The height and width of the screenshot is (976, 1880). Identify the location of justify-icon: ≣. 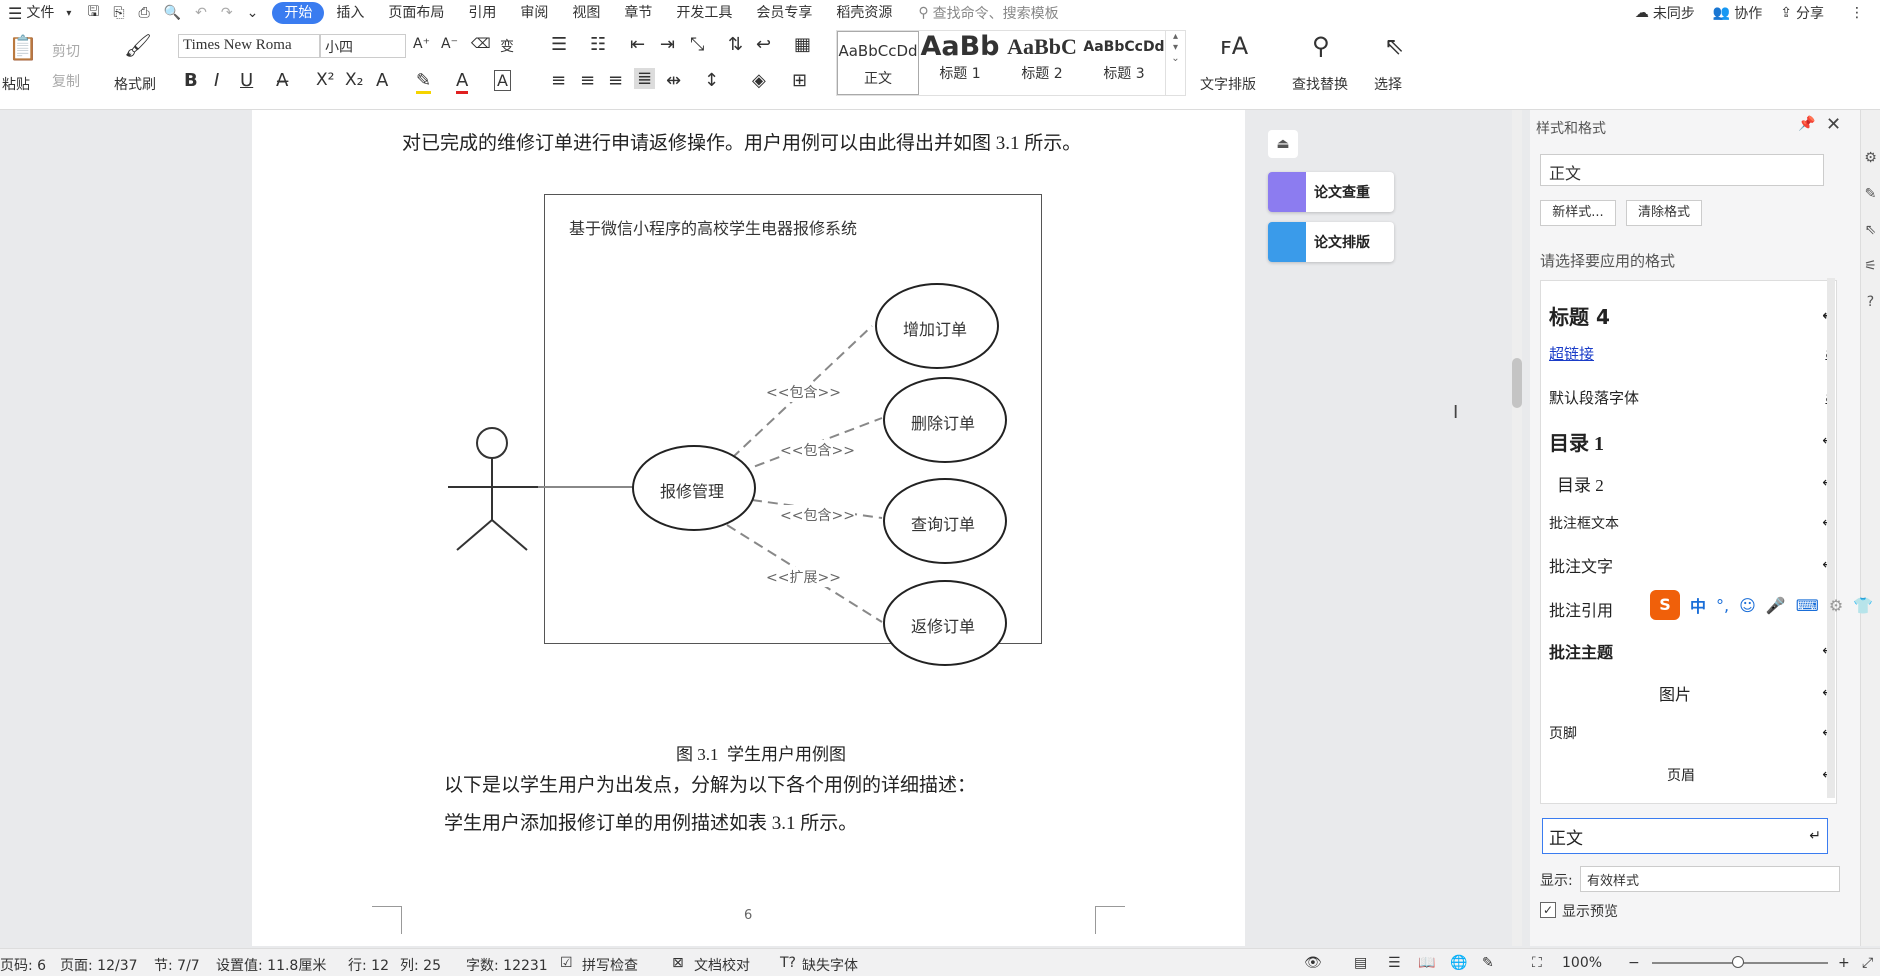
(645, 78).